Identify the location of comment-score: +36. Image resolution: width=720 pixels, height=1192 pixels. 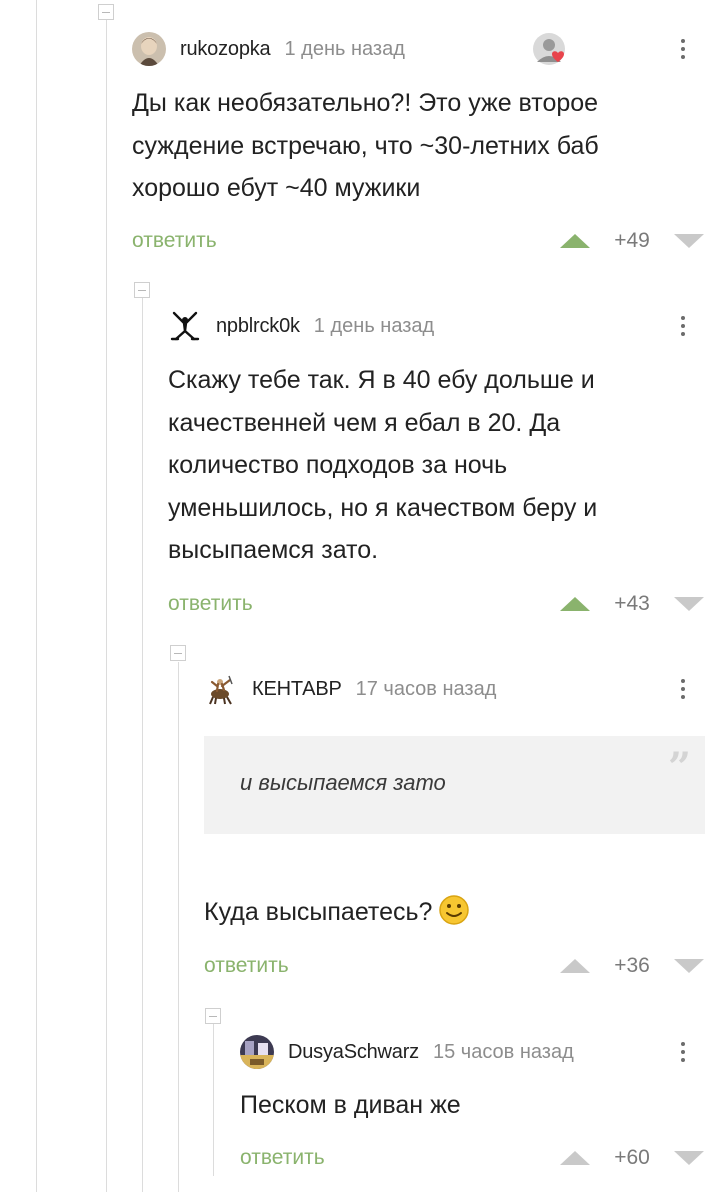
(632, 965).